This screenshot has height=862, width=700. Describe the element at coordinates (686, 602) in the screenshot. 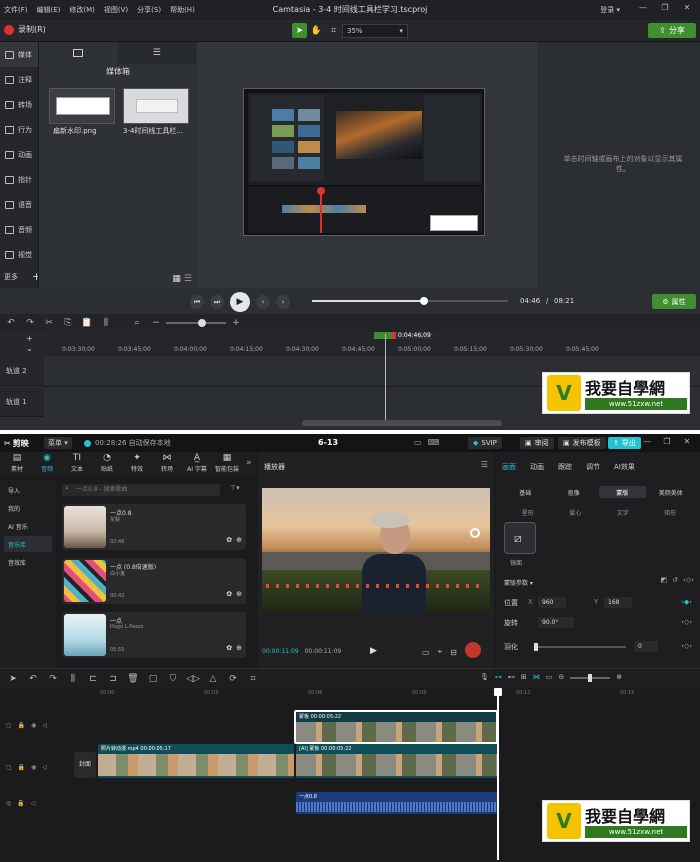

I see `keyframe-active-icon: ‹◆›` at that location.